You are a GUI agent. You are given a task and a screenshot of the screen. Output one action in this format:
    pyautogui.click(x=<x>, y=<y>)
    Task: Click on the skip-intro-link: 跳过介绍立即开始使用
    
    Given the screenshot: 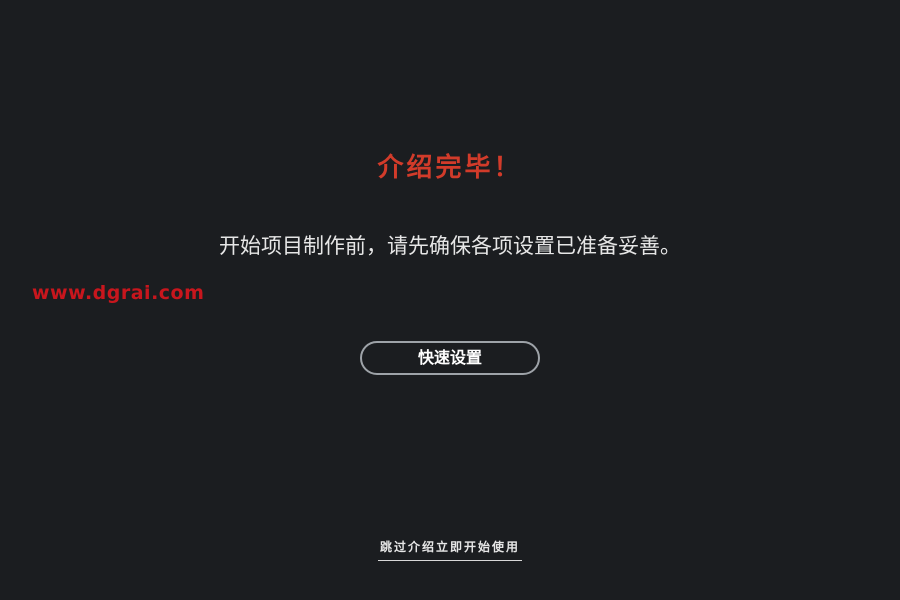 What is the action you would take?
    pyautogui.click(x=449, y=549)
    